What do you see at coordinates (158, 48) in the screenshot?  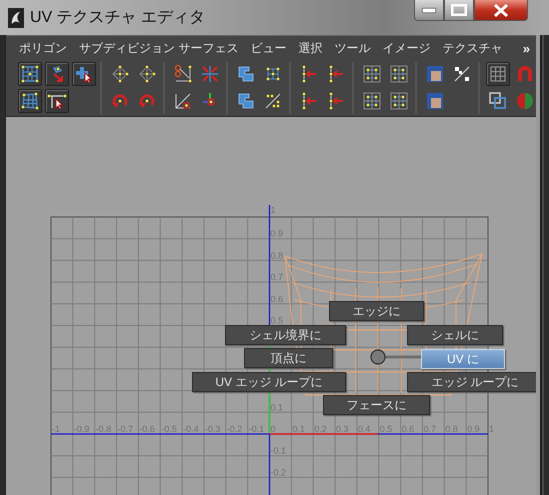 I see `menu-item: サブディビジョン サーフェス` at bounding box center [158, 48].